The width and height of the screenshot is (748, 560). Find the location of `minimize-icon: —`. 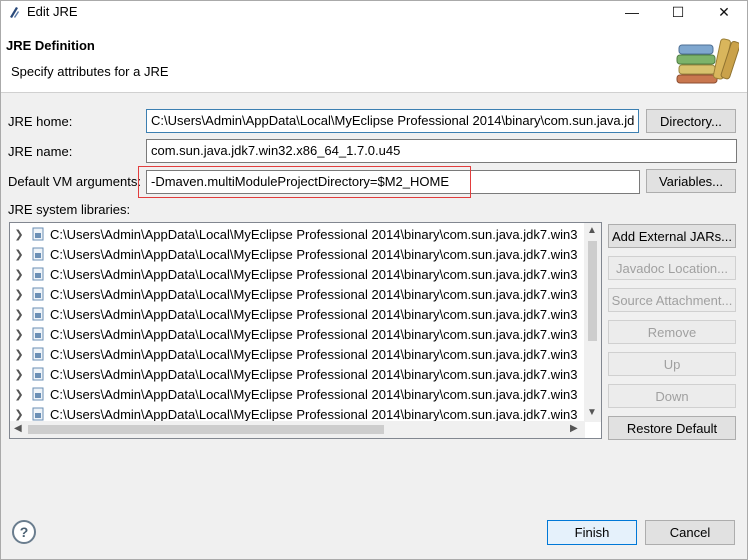

minimize-icon: — is located at coordinates (632, 12).